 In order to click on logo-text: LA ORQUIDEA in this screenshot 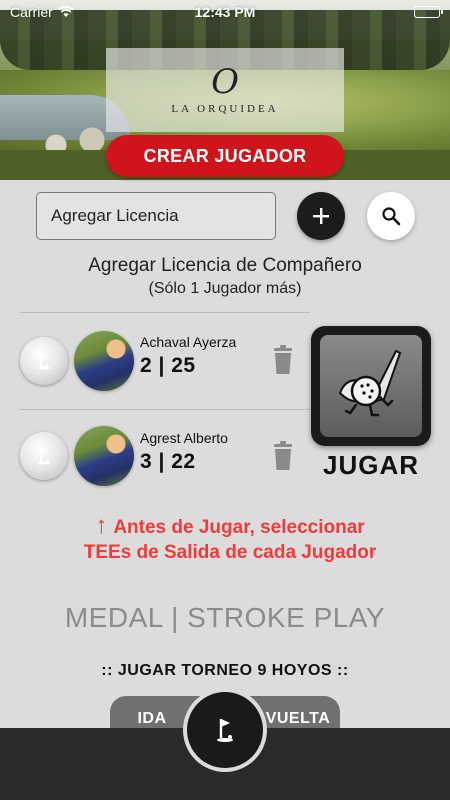, I will do `click(225, 109)`.